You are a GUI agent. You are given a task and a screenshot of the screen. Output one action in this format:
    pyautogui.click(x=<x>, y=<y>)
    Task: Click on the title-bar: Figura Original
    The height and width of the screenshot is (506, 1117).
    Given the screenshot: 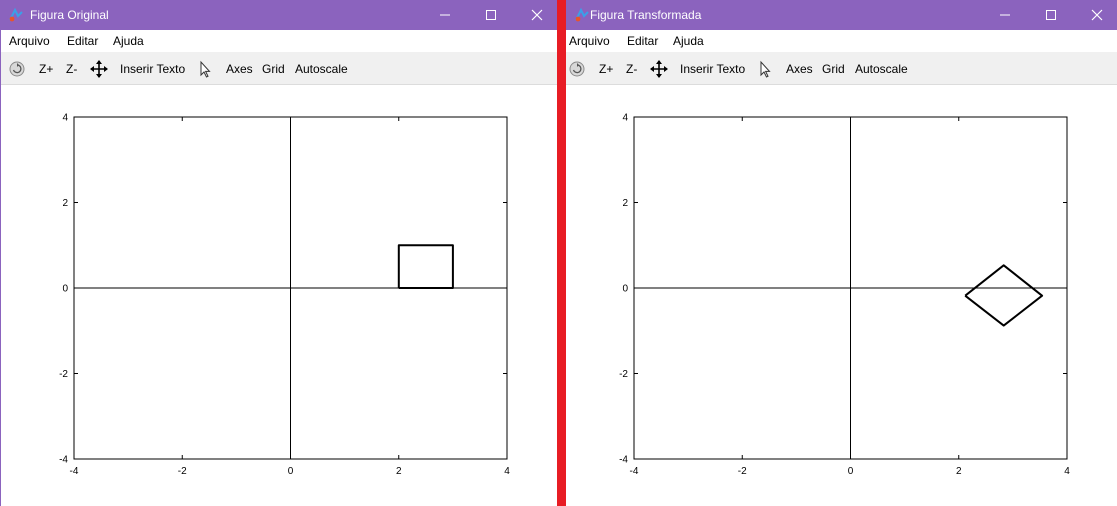 What is the action you would take?
    pyautogui.click(x=278, y=15)
    